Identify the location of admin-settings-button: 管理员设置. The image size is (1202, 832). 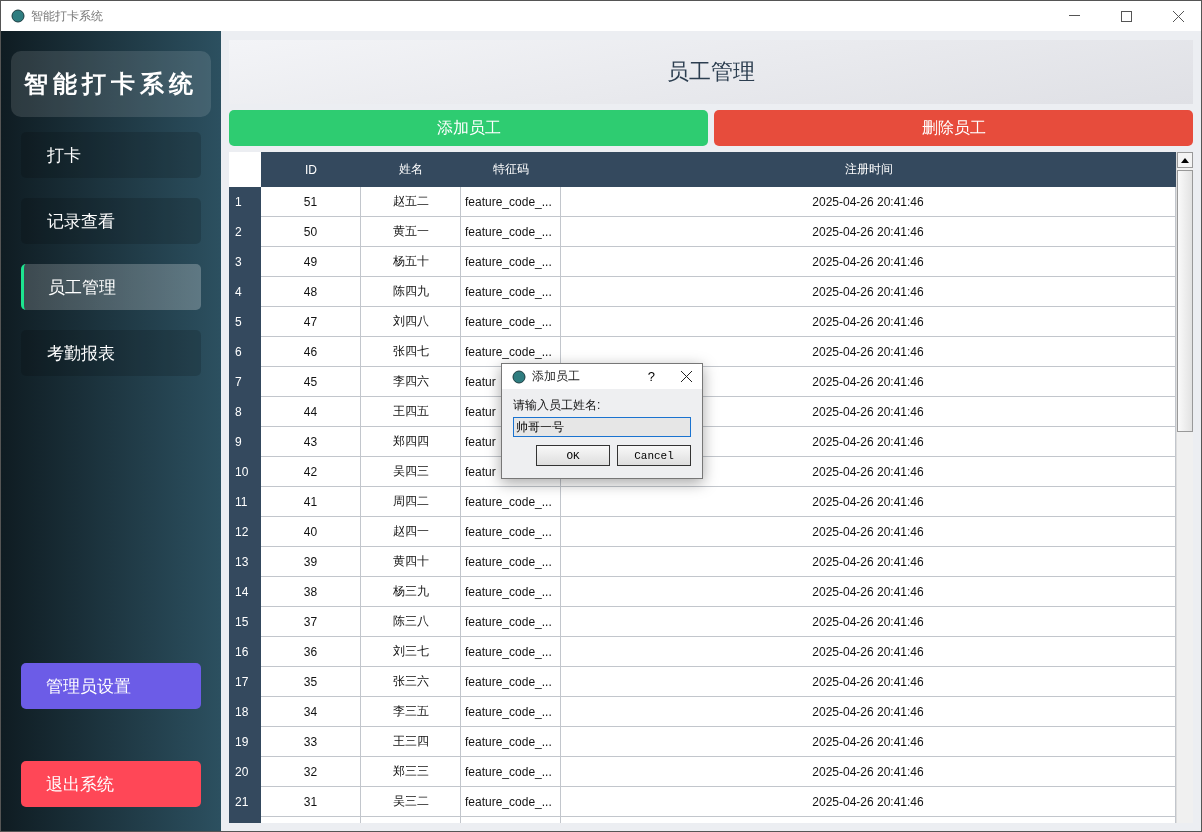
(111, 686).